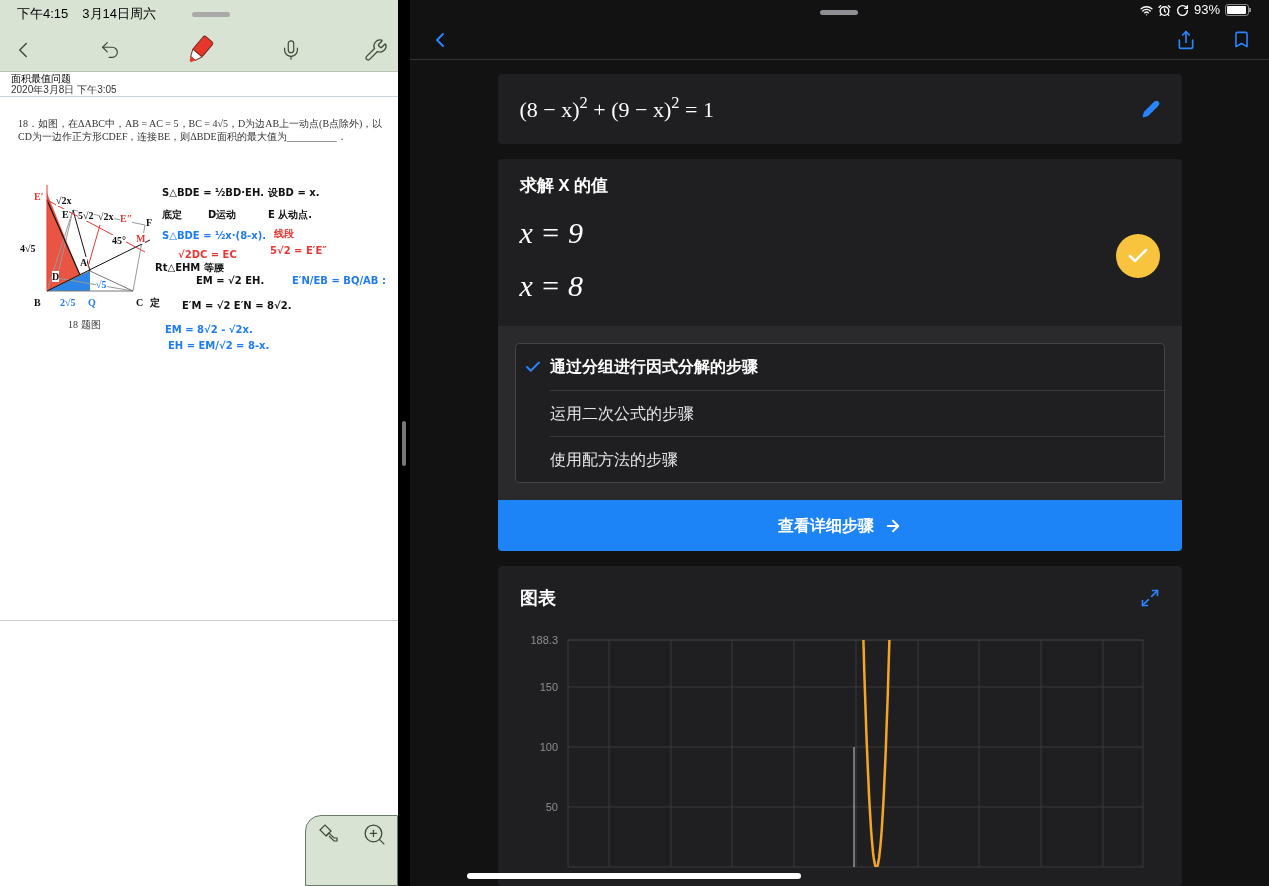 The height and width of the screenshot is (886, 1269). I want to click on battery-icon, so click(1238, 10).